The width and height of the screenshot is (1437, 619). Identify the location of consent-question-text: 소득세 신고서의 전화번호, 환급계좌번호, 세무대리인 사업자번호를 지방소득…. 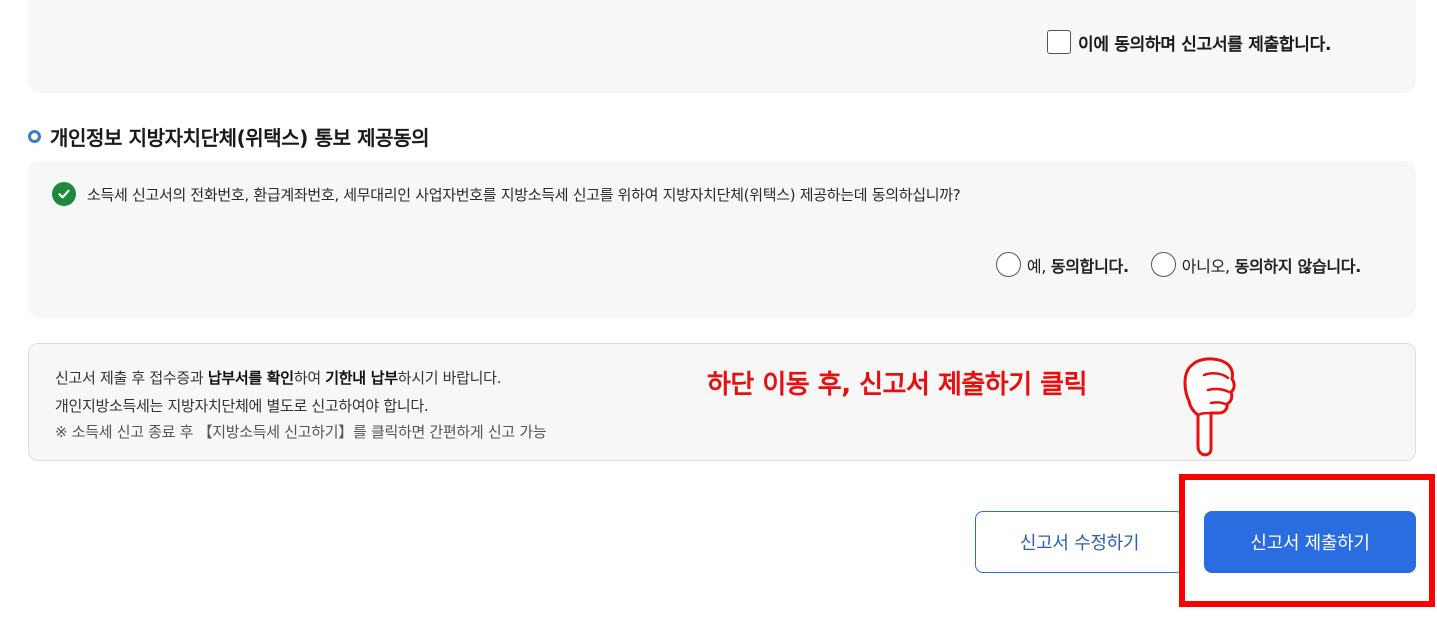
(524, 194).